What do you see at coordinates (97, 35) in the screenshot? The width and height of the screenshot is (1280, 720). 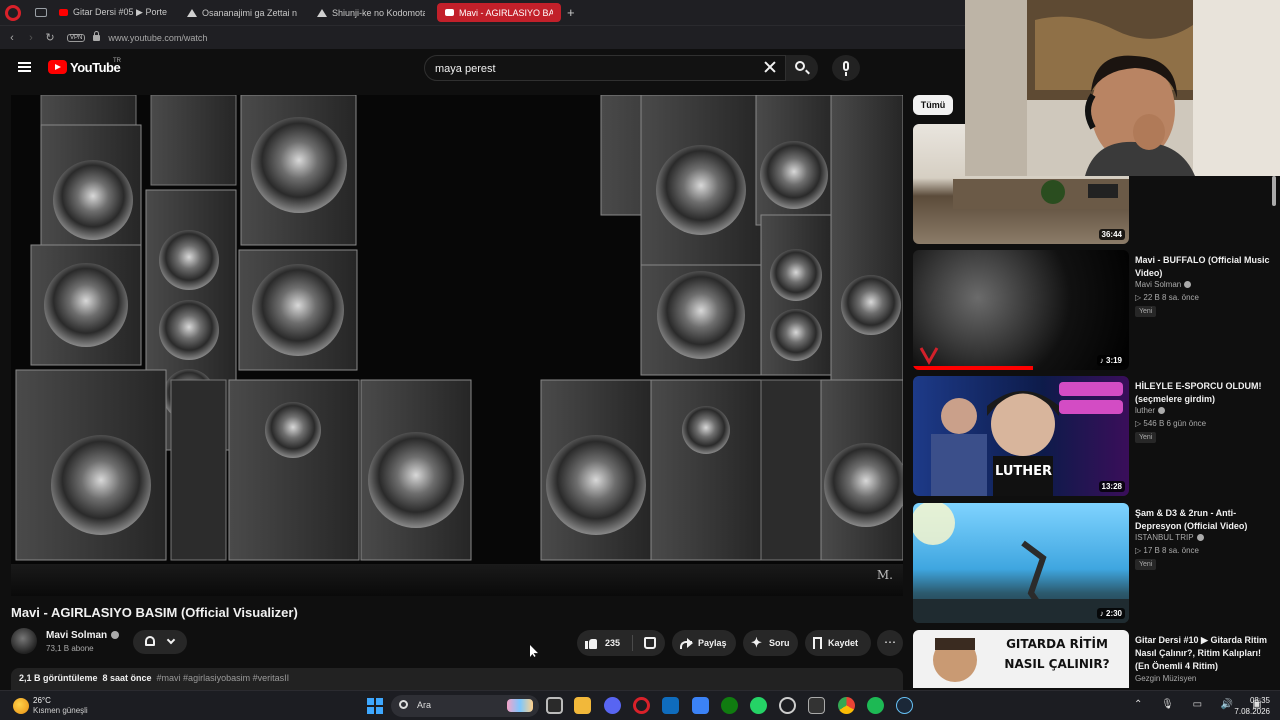 I see `lock-icon` at bounding box center [97, 35].